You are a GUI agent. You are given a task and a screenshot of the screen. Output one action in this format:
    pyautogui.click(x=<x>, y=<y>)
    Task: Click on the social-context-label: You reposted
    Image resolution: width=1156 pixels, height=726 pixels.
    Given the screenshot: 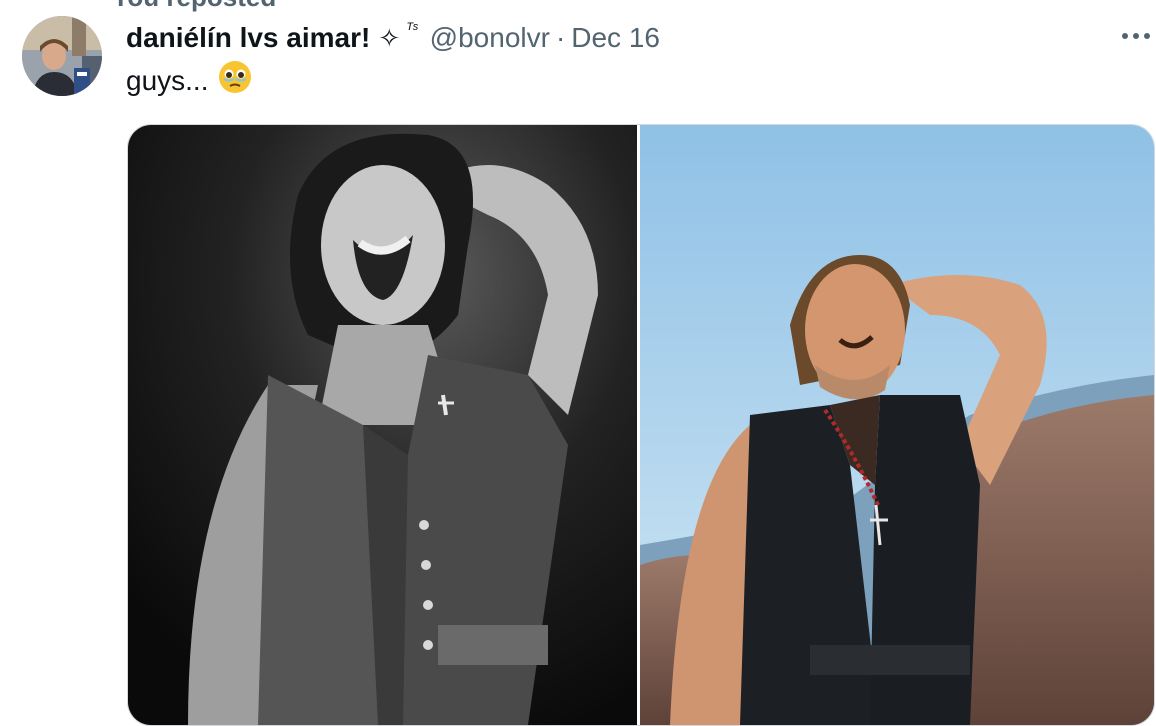 What is the action you would take?
    pyautogui.click(x=194, y=6)
    